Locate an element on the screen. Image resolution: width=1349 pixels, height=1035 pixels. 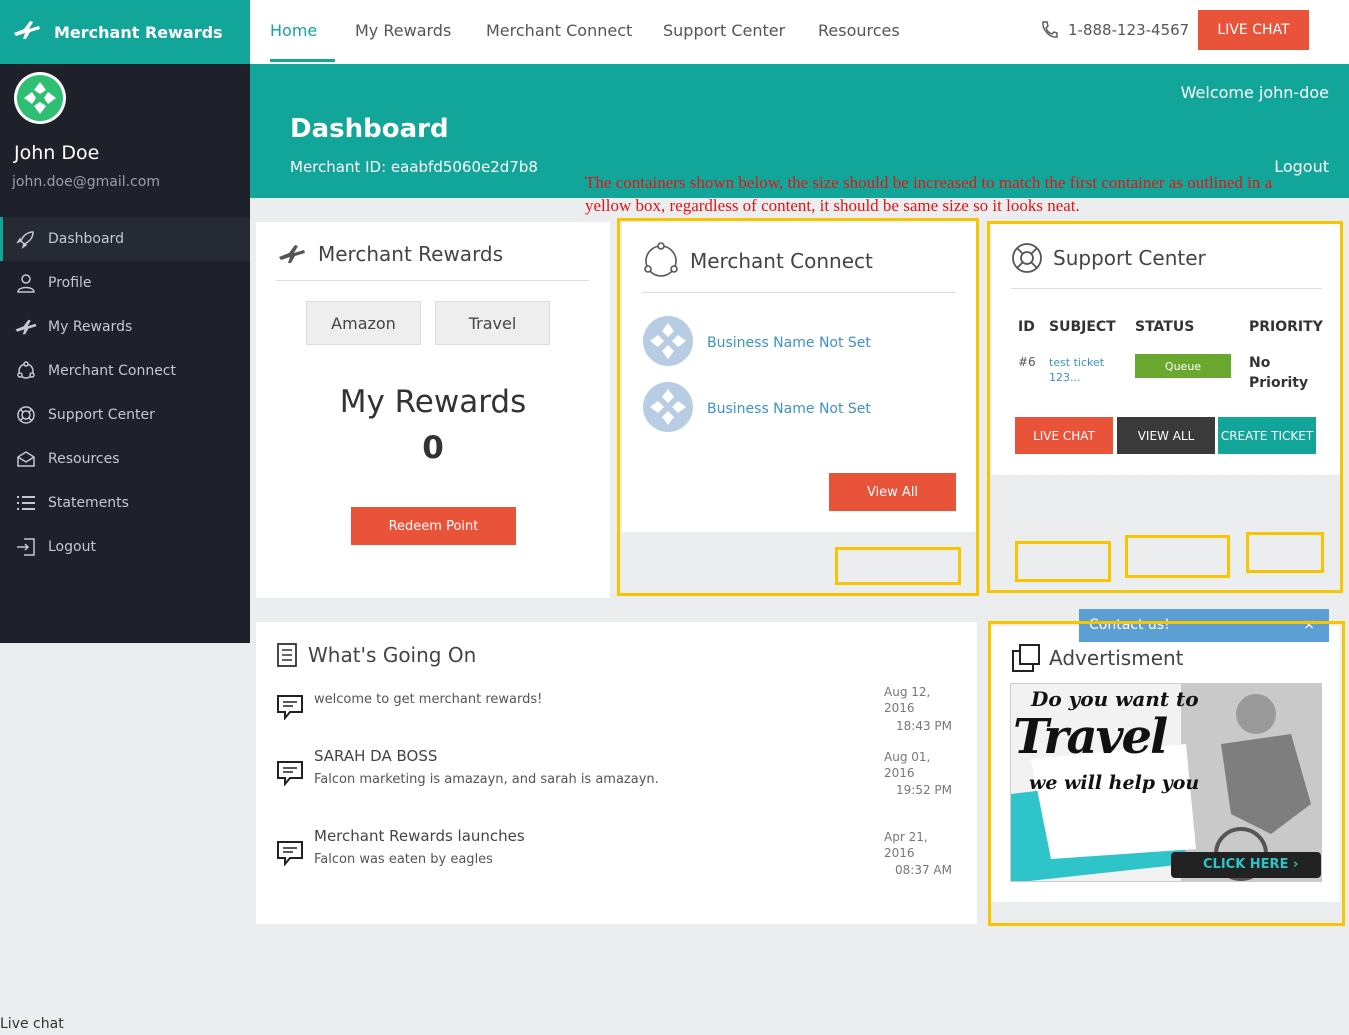
sidebar-item-profile: Profile is located at coordinates (125, 283).